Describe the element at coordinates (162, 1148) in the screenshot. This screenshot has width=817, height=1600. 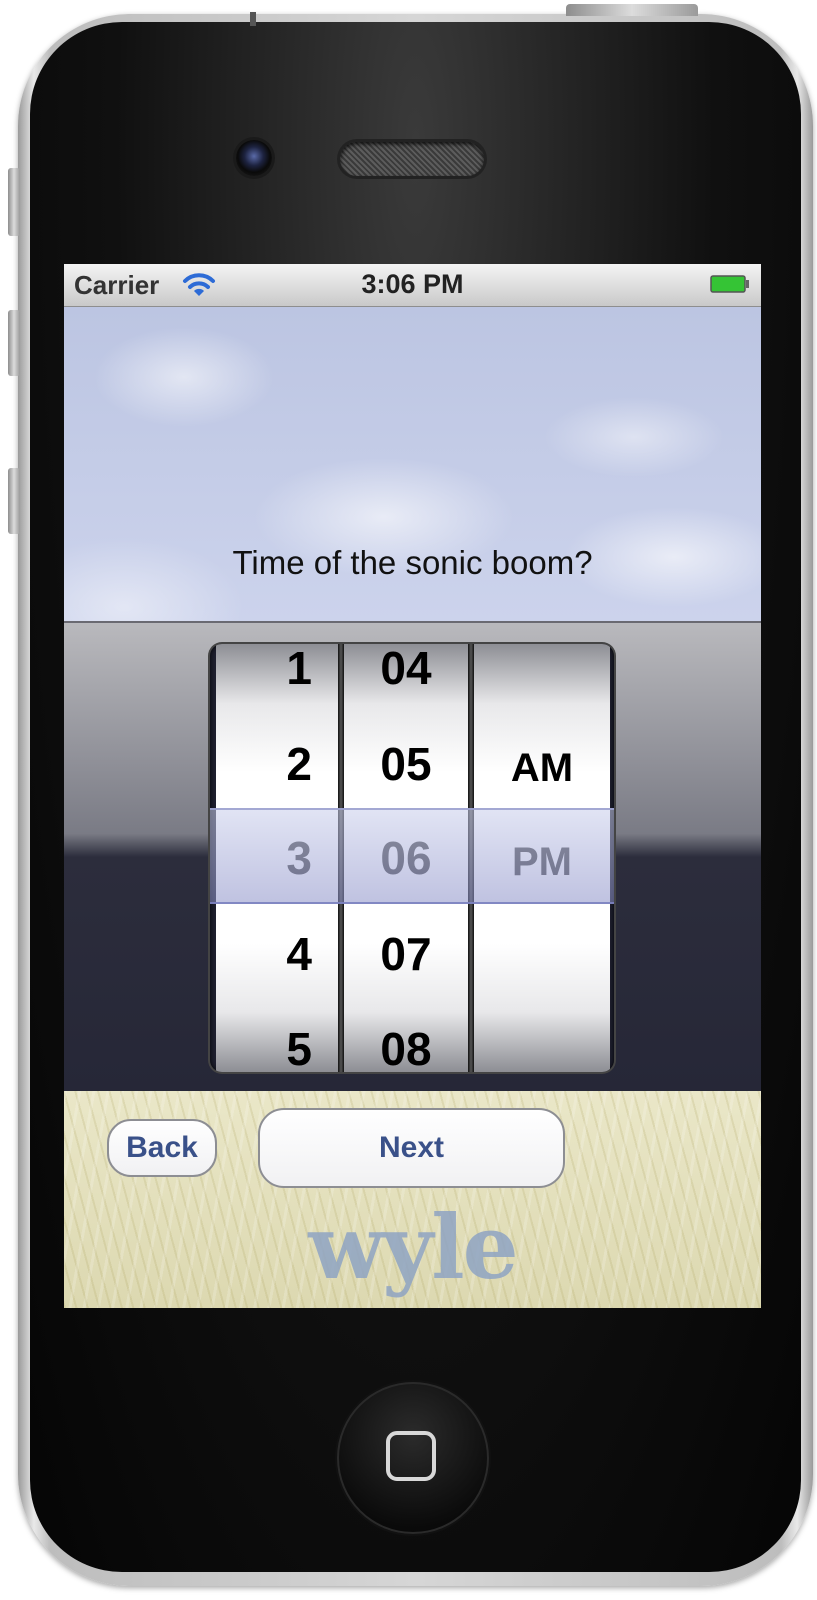
I see `back-button: Back` at that location.